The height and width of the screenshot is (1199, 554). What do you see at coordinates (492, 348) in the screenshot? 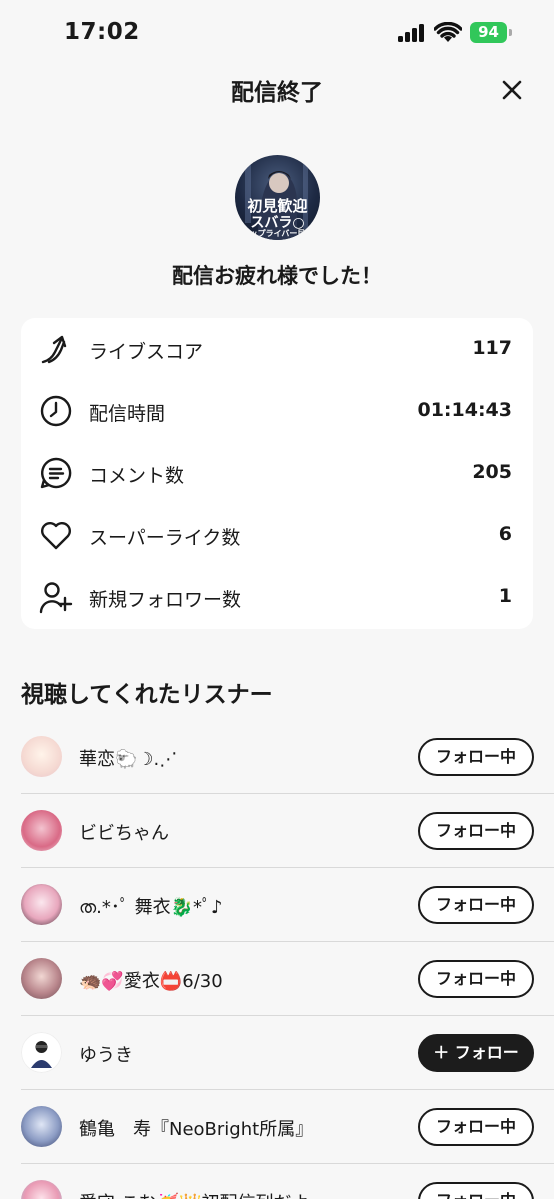
I see `stat-value: 117` at bounding box center [492, 348].